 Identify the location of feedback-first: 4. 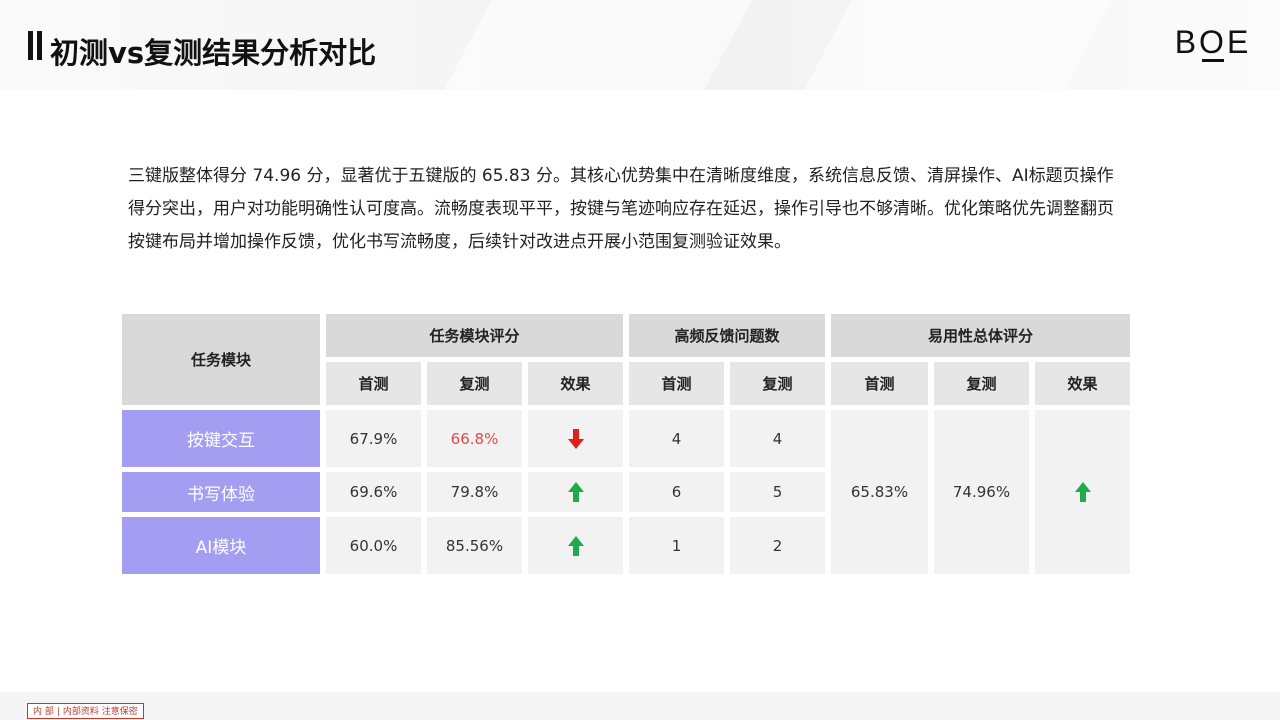
(676, 438).